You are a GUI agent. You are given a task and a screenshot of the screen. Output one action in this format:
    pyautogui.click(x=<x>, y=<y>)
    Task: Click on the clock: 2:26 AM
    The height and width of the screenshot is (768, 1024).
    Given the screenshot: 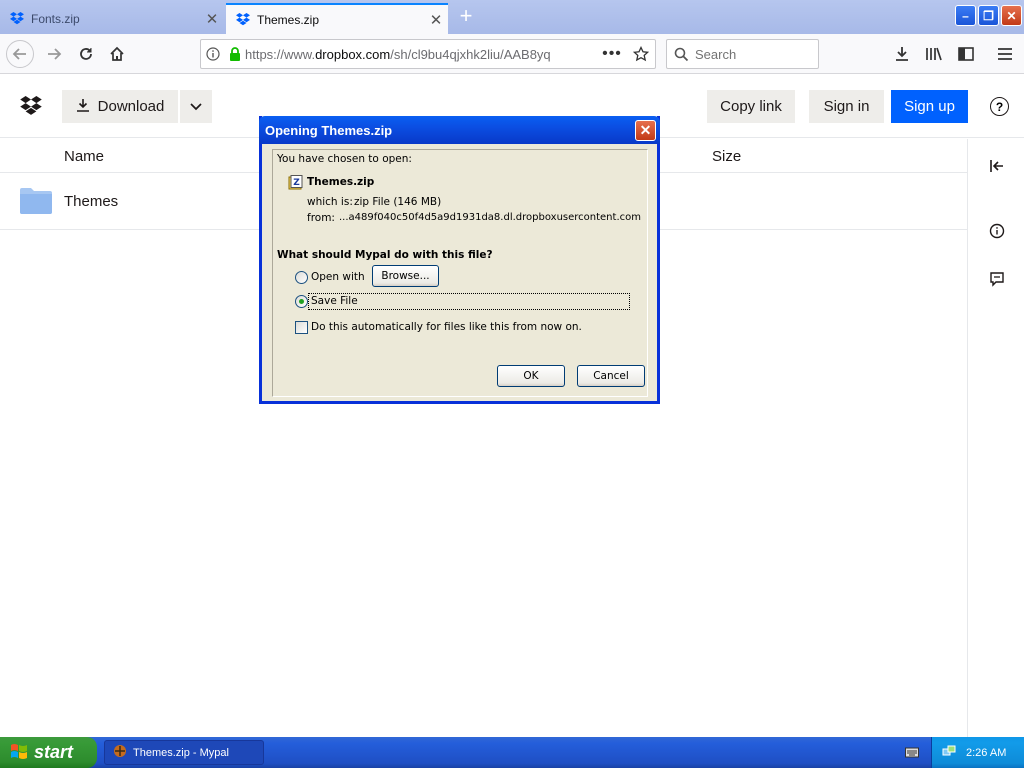 What is the action you would take?
    pyautogui.click(x=986, y=753)
    